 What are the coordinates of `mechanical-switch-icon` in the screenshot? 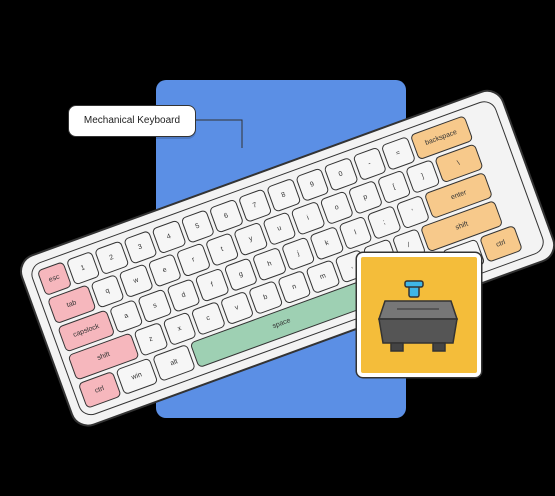 It's located at (418, 316).